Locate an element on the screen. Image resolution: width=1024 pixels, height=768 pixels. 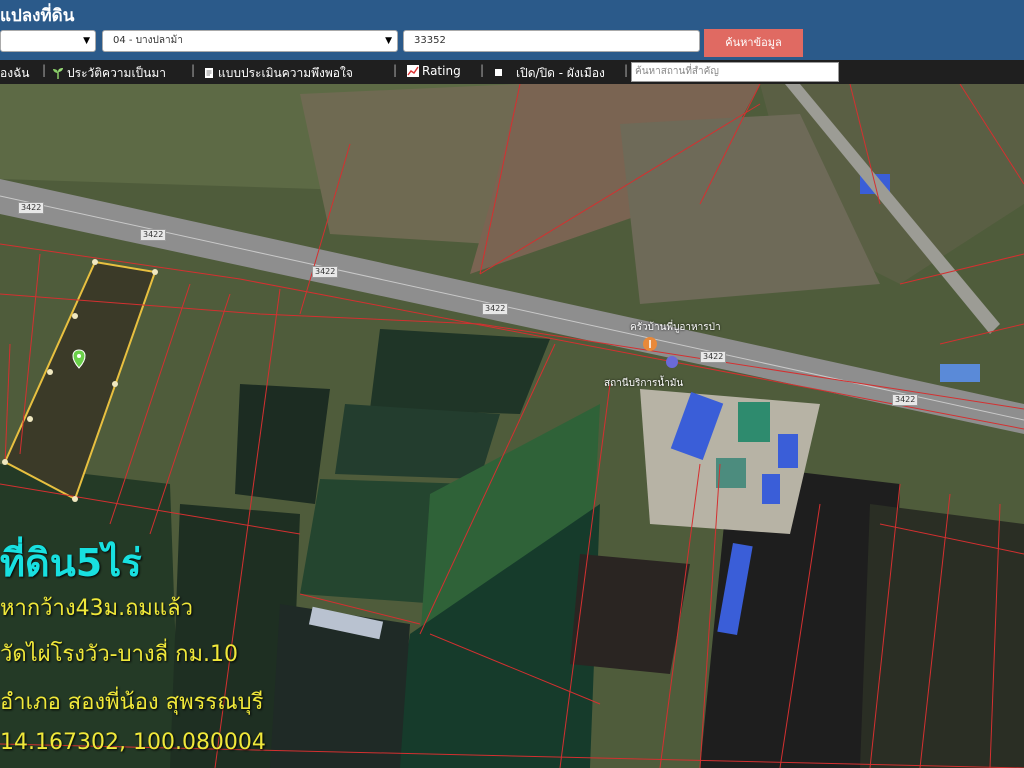
overlay-title: ที่ดิน5ไร่ is located at coordinates (71, 563).